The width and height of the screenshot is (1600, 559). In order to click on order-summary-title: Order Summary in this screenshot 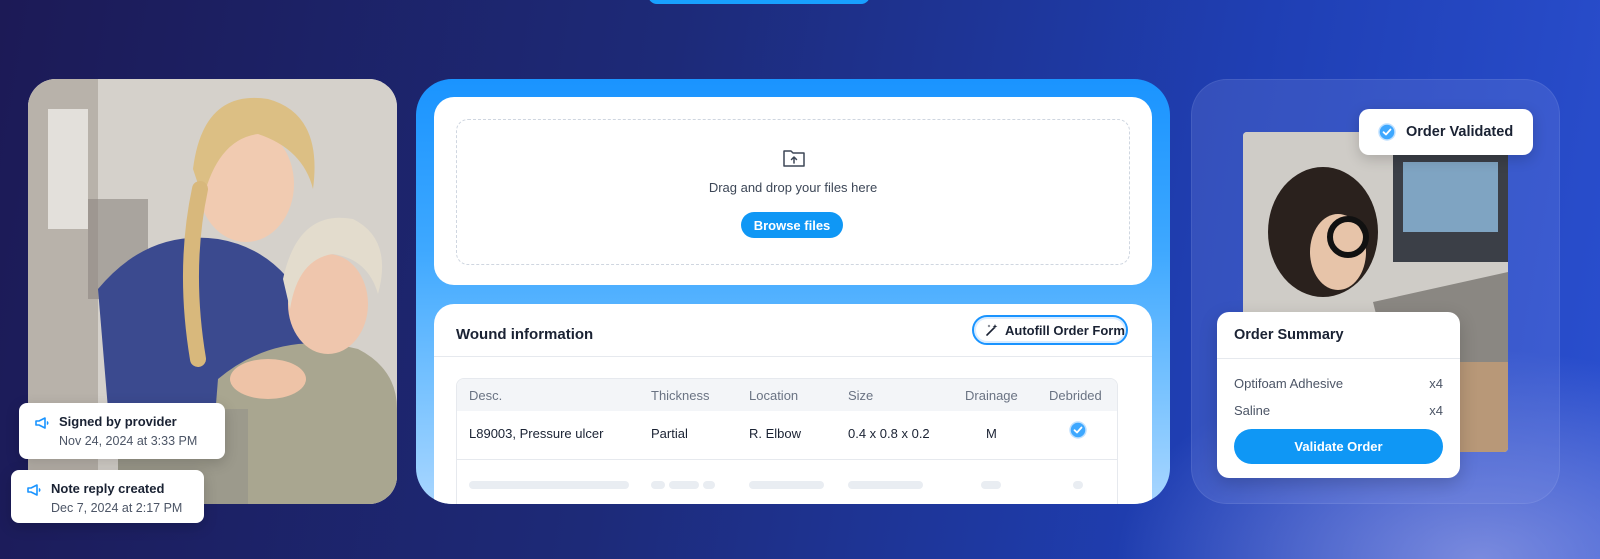, I will do `click(1289, 335)`.